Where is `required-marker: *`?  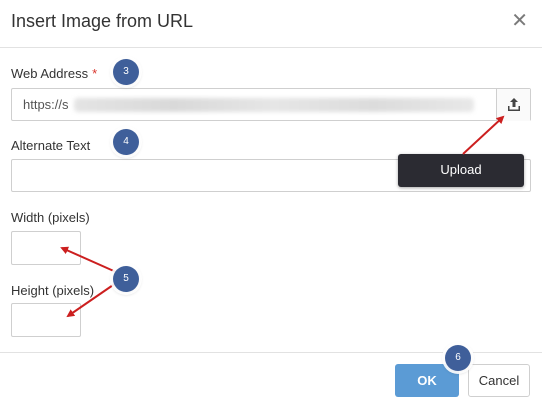
required-marker: * is located at coordinates (95, 73).